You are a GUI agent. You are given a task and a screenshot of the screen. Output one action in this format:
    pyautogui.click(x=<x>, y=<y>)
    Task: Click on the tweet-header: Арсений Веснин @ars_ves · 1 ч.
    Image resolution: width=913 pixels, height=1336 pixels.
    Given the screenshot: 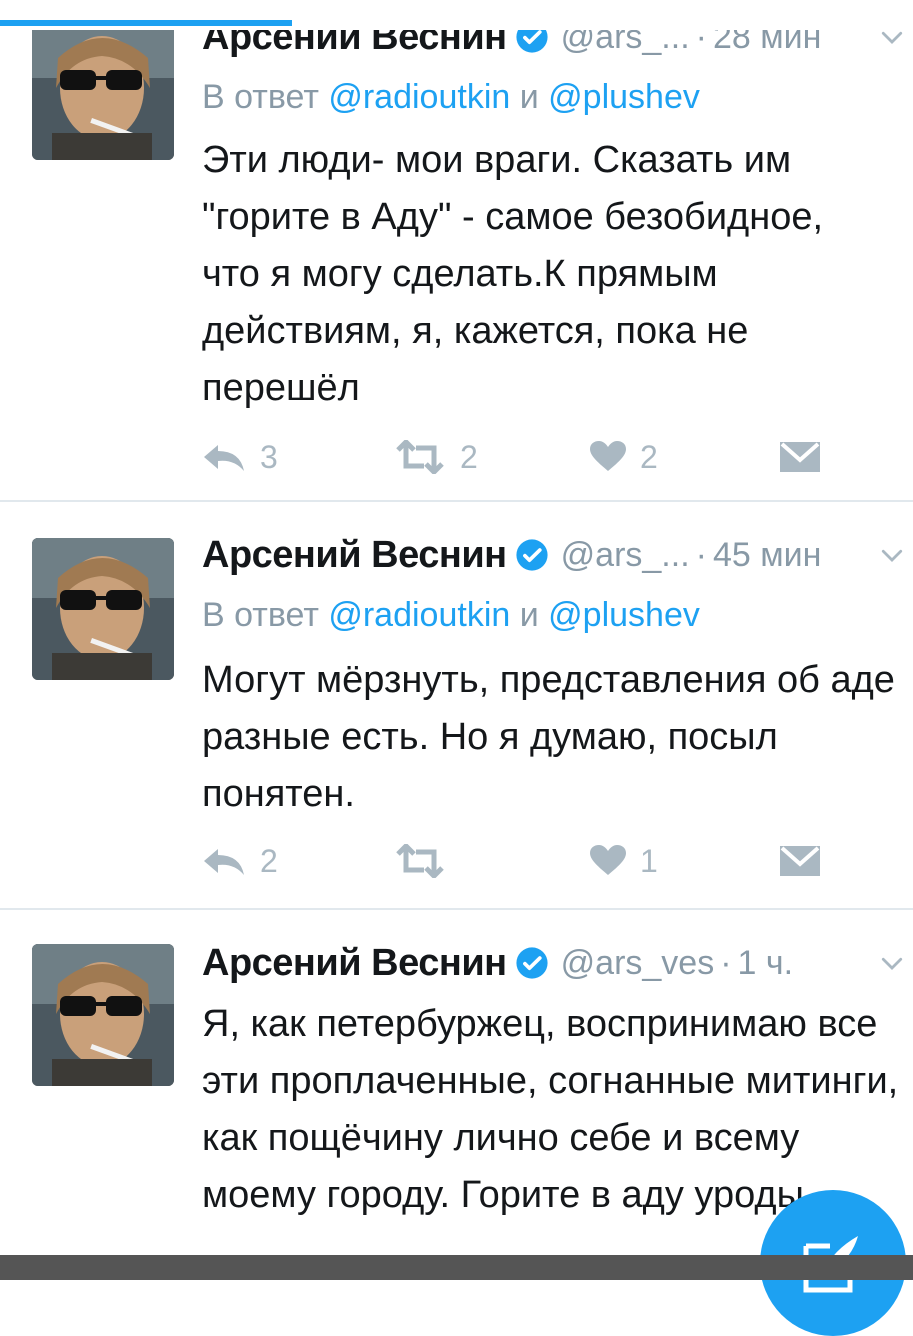 What is the action you would take?
    pyautogui.click(x=557, y=963)
    